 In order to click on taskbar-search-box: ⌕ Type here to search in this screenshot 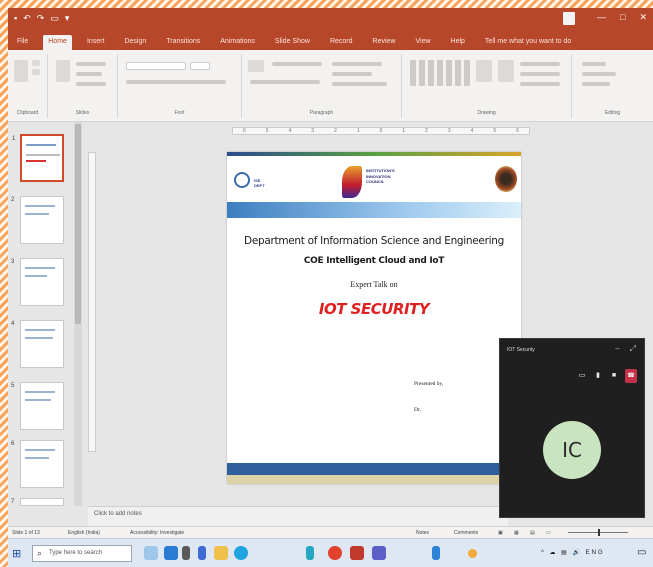, I will do `click(82, 553)`.